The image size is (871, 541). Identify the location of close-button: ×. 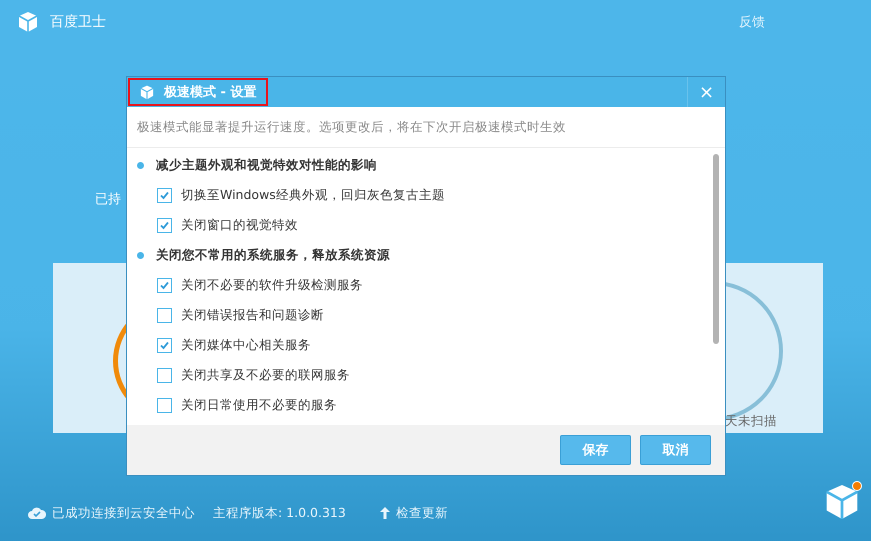
(706, 92).